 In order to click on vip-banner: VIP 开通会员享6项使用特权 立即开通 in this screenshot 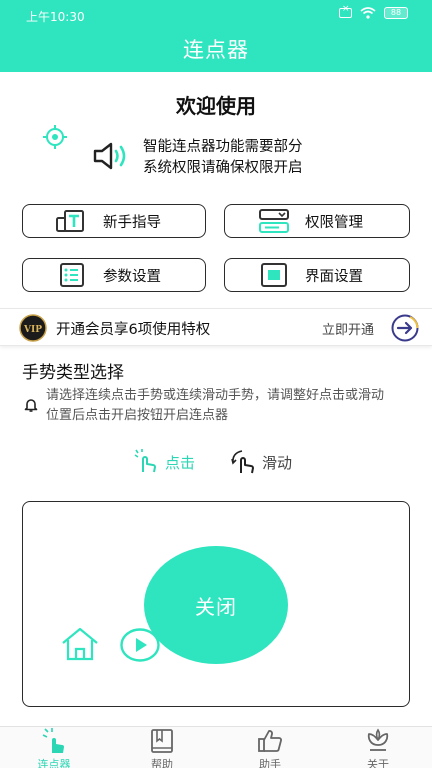, I will do `click(216, 327)`.